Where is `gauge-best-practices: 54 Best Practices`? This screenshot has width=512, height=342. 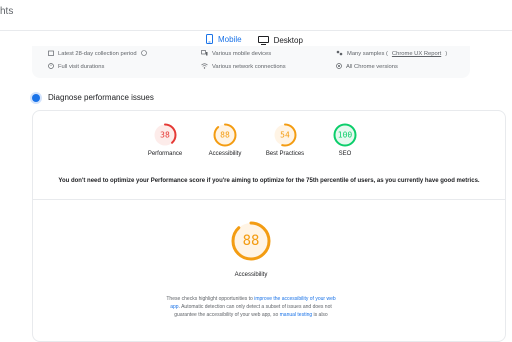 gauge-best-practices: 54 Best Practices is located at coordinates (285, 140).